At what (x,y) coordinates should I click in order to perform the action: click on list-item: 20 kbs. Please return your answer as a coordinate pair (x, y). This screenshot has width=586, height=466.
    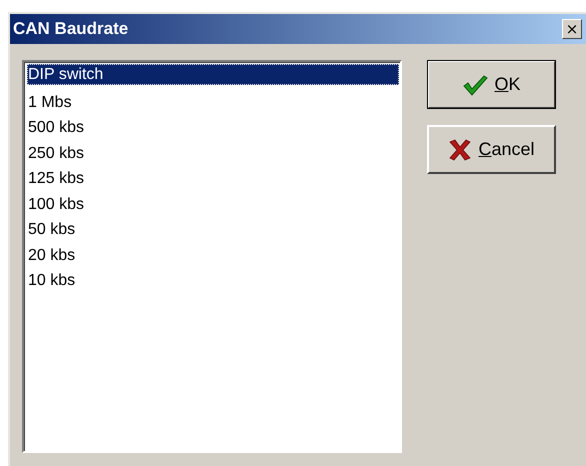
    Looking at the image, I should click on (213, 255).